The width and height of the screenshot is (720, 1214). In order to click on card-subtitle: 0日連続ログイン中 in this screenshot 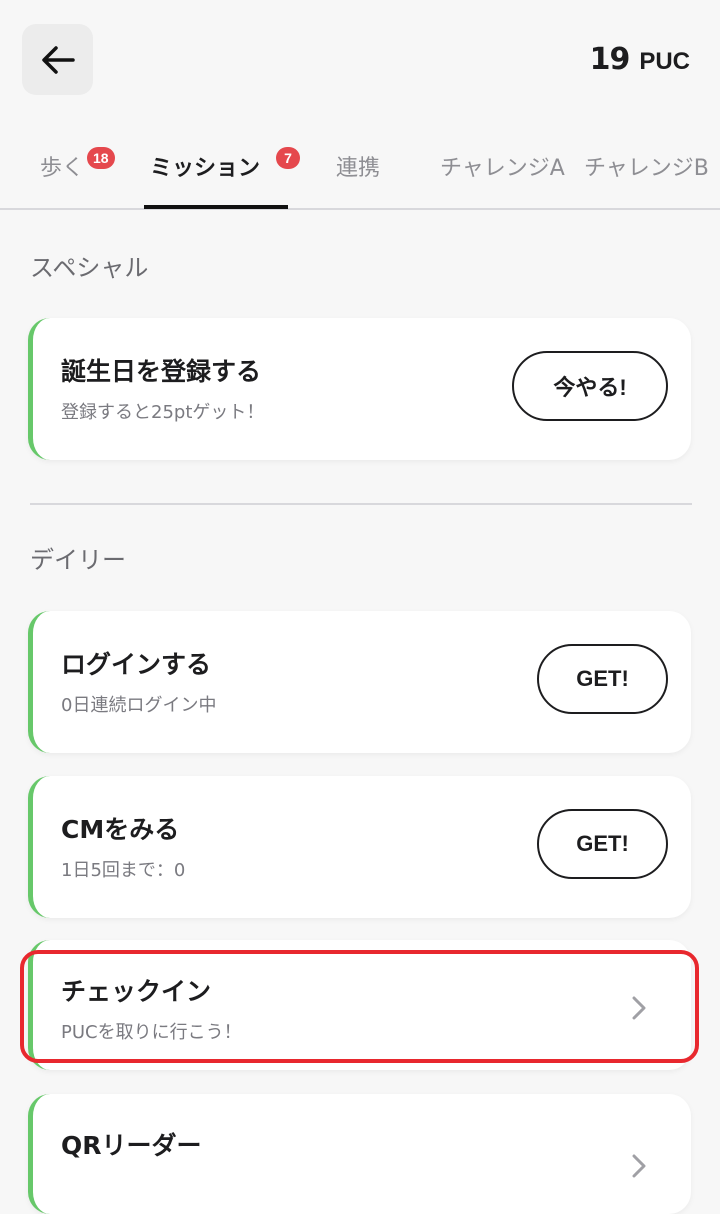, I will do `click(139, 705)`.